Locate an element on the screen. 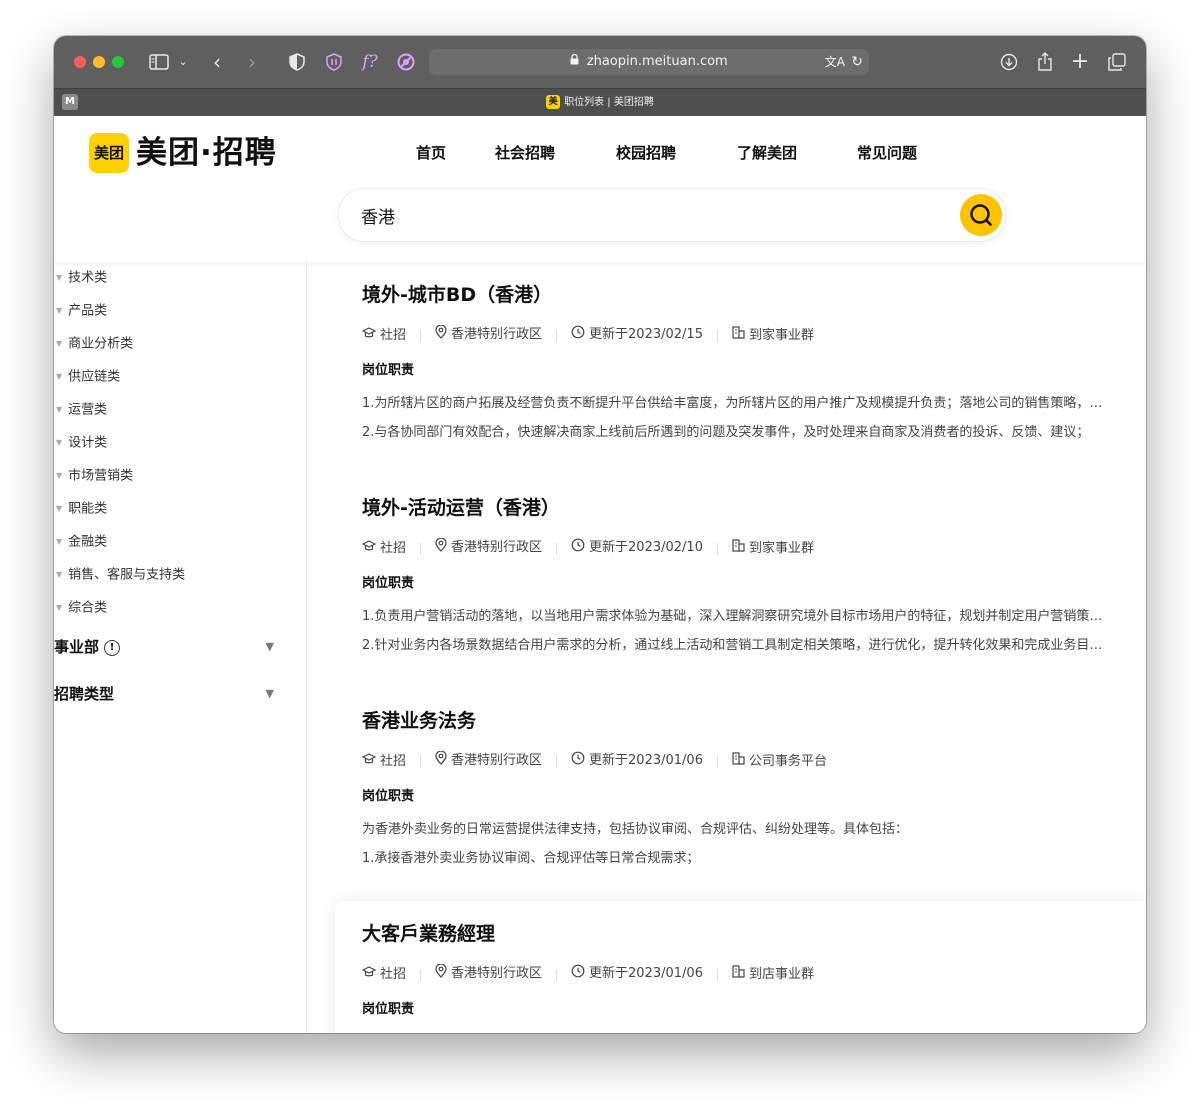 The height and width of the screenshot is (1105, 1200). filter-group-business-unit: 事业部! ▼ is located at coordinates (164, 647).